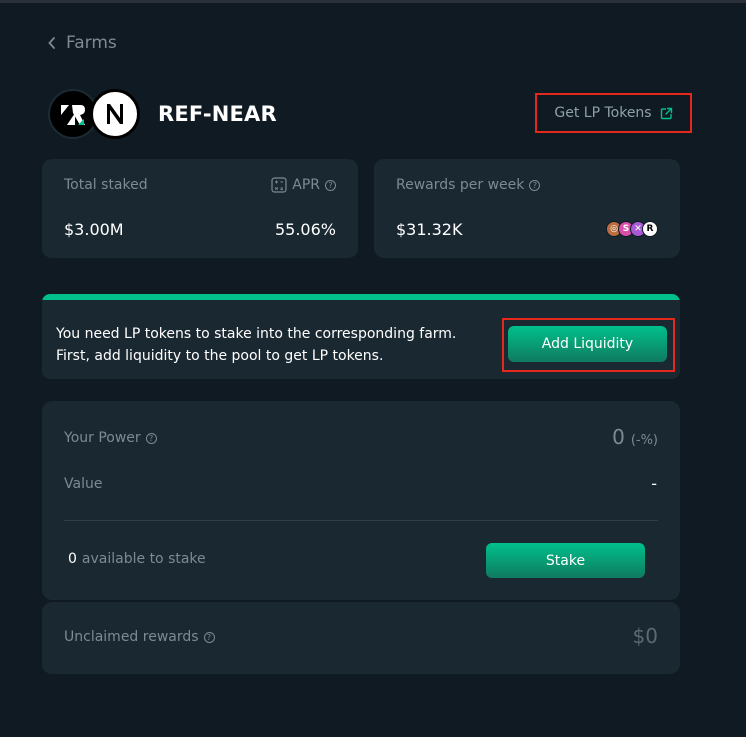 Image resolution: width=746 pixels, height=737 pixels. What do you see at coordinates (645, 636) in the screenshot?
I see `unclaimed-value: $0` at bounding box center [645, 636].